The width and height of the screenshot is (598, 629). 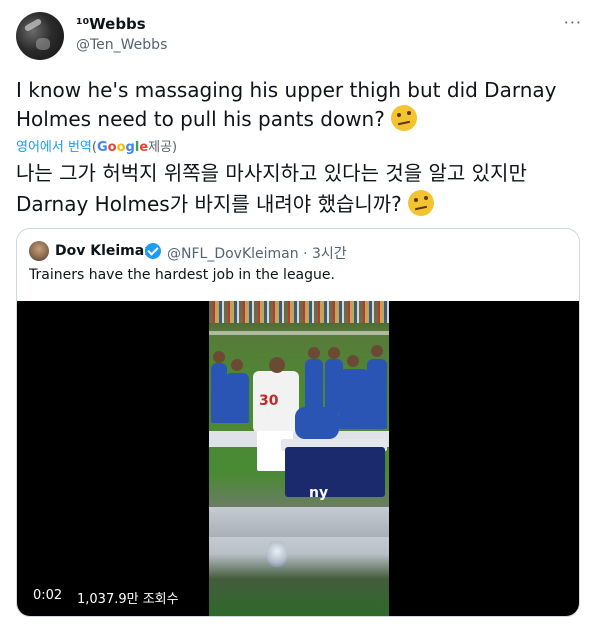 I want to click on video-trainer, so click(x=317, y=423).